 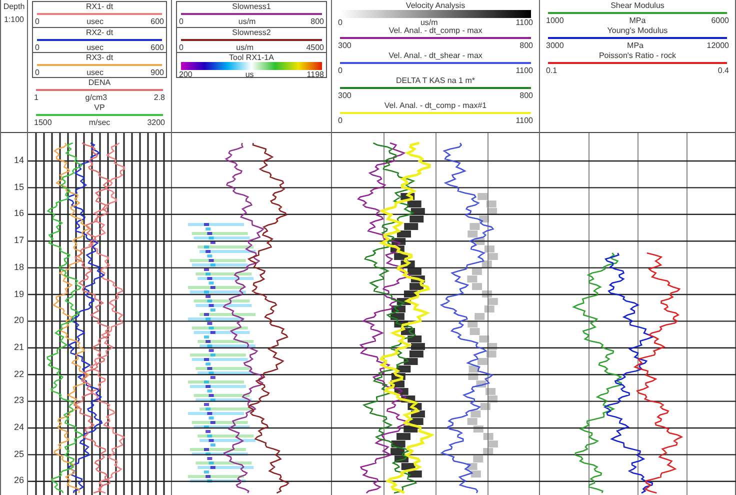 What do you see at coordinates (638, 55) in the screenshot?
I see `curve-name: Poisson's Ratio - rock` at bounding box center [638, 55].